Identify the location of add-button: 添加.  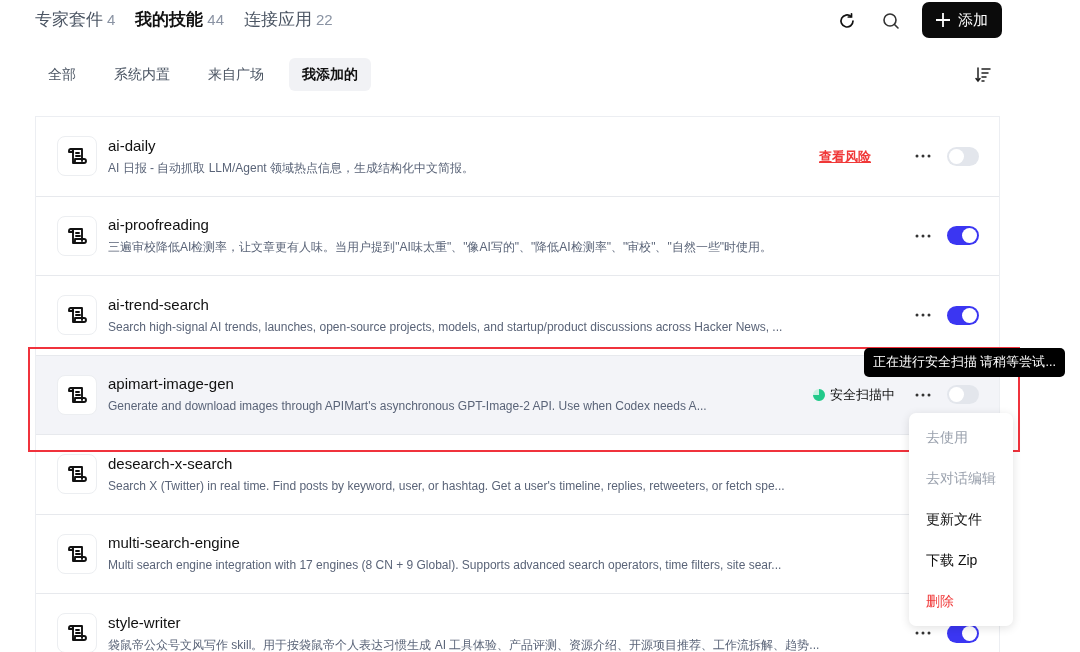
(962, 20).